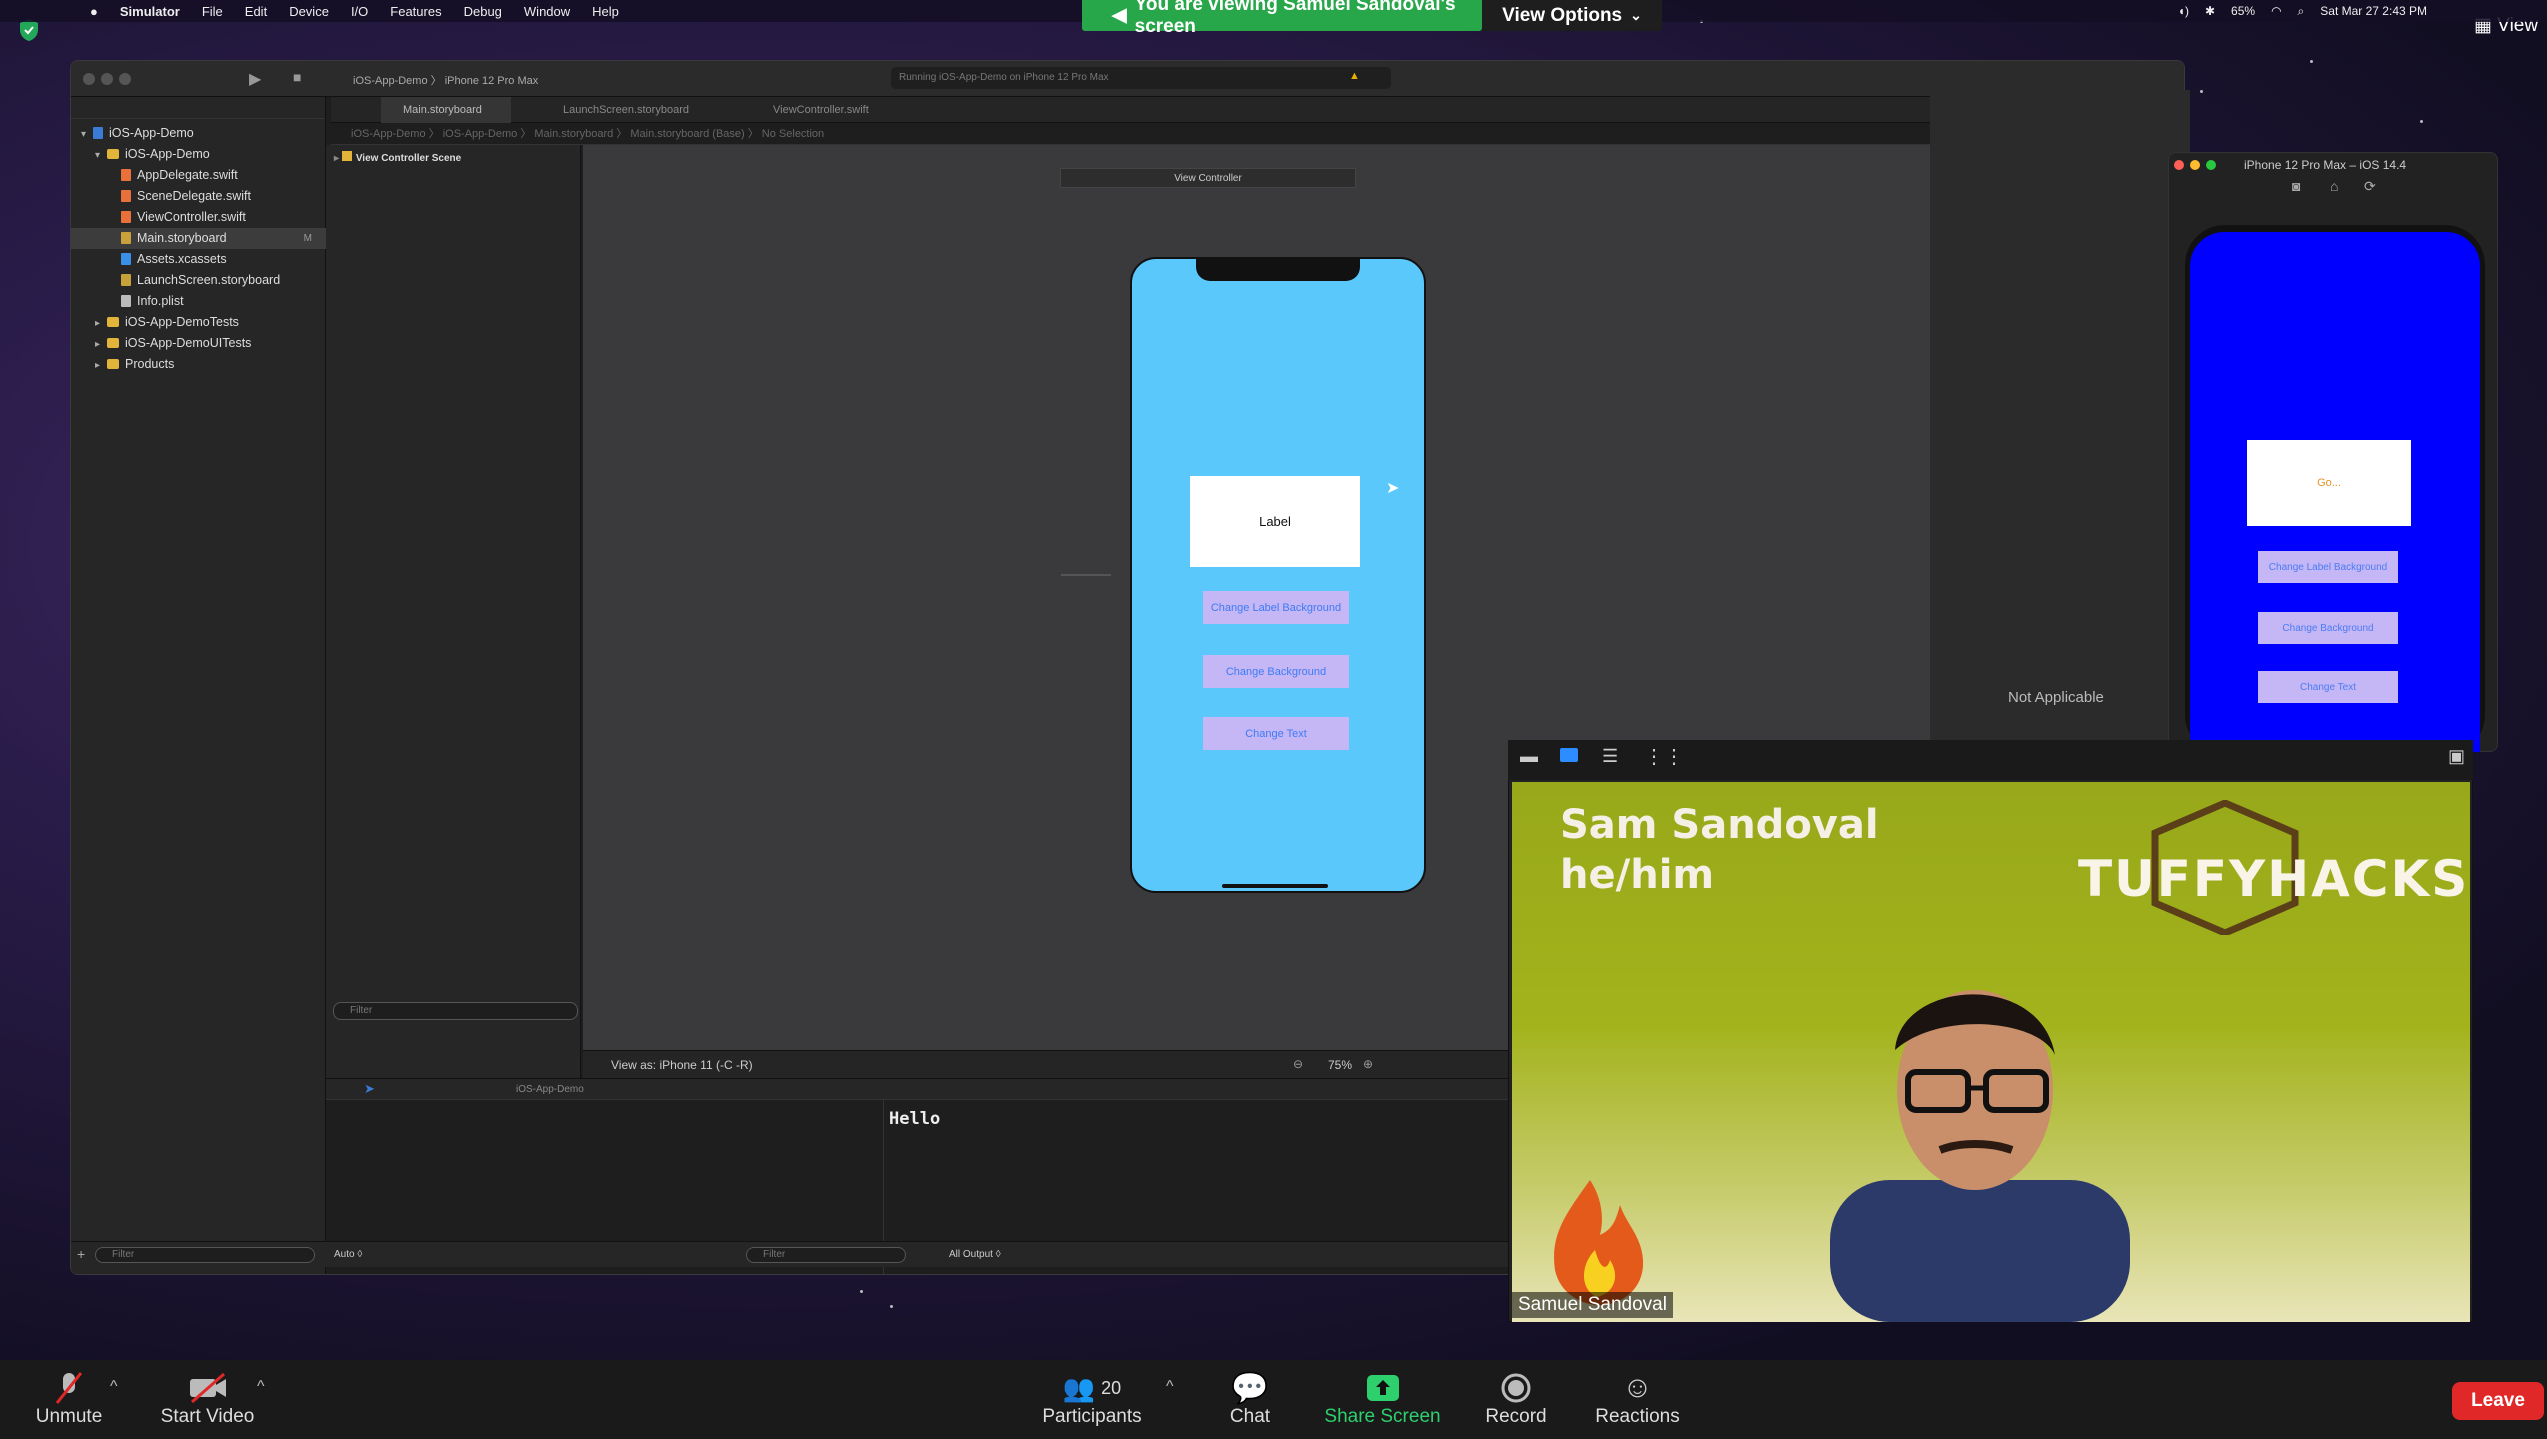 This screenshot has height=1439, width=2547. What do you see at coordinates (198, 364) in the screenshot?
I see `tree-group-products: ▸ Products` at bounding box center [198, 364].